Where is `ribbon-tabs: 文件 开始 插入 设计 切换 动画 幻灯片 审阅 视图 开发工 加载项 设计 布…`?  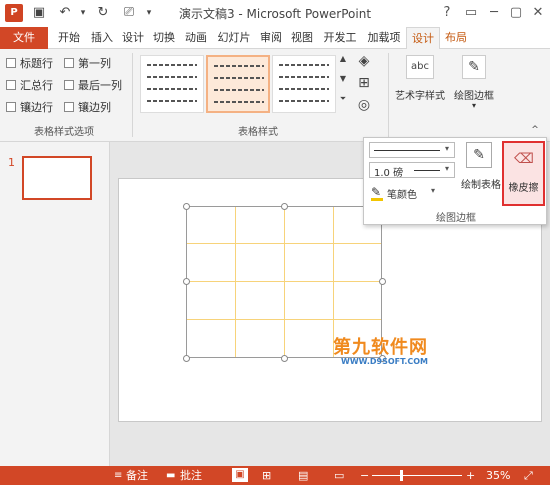 ribbon-tabs: 文件 开始 插入 设计 切换 动画 幻灯片 审阅 视图 开发工 加载项 设计 布… is located at coordinates (275, 38).